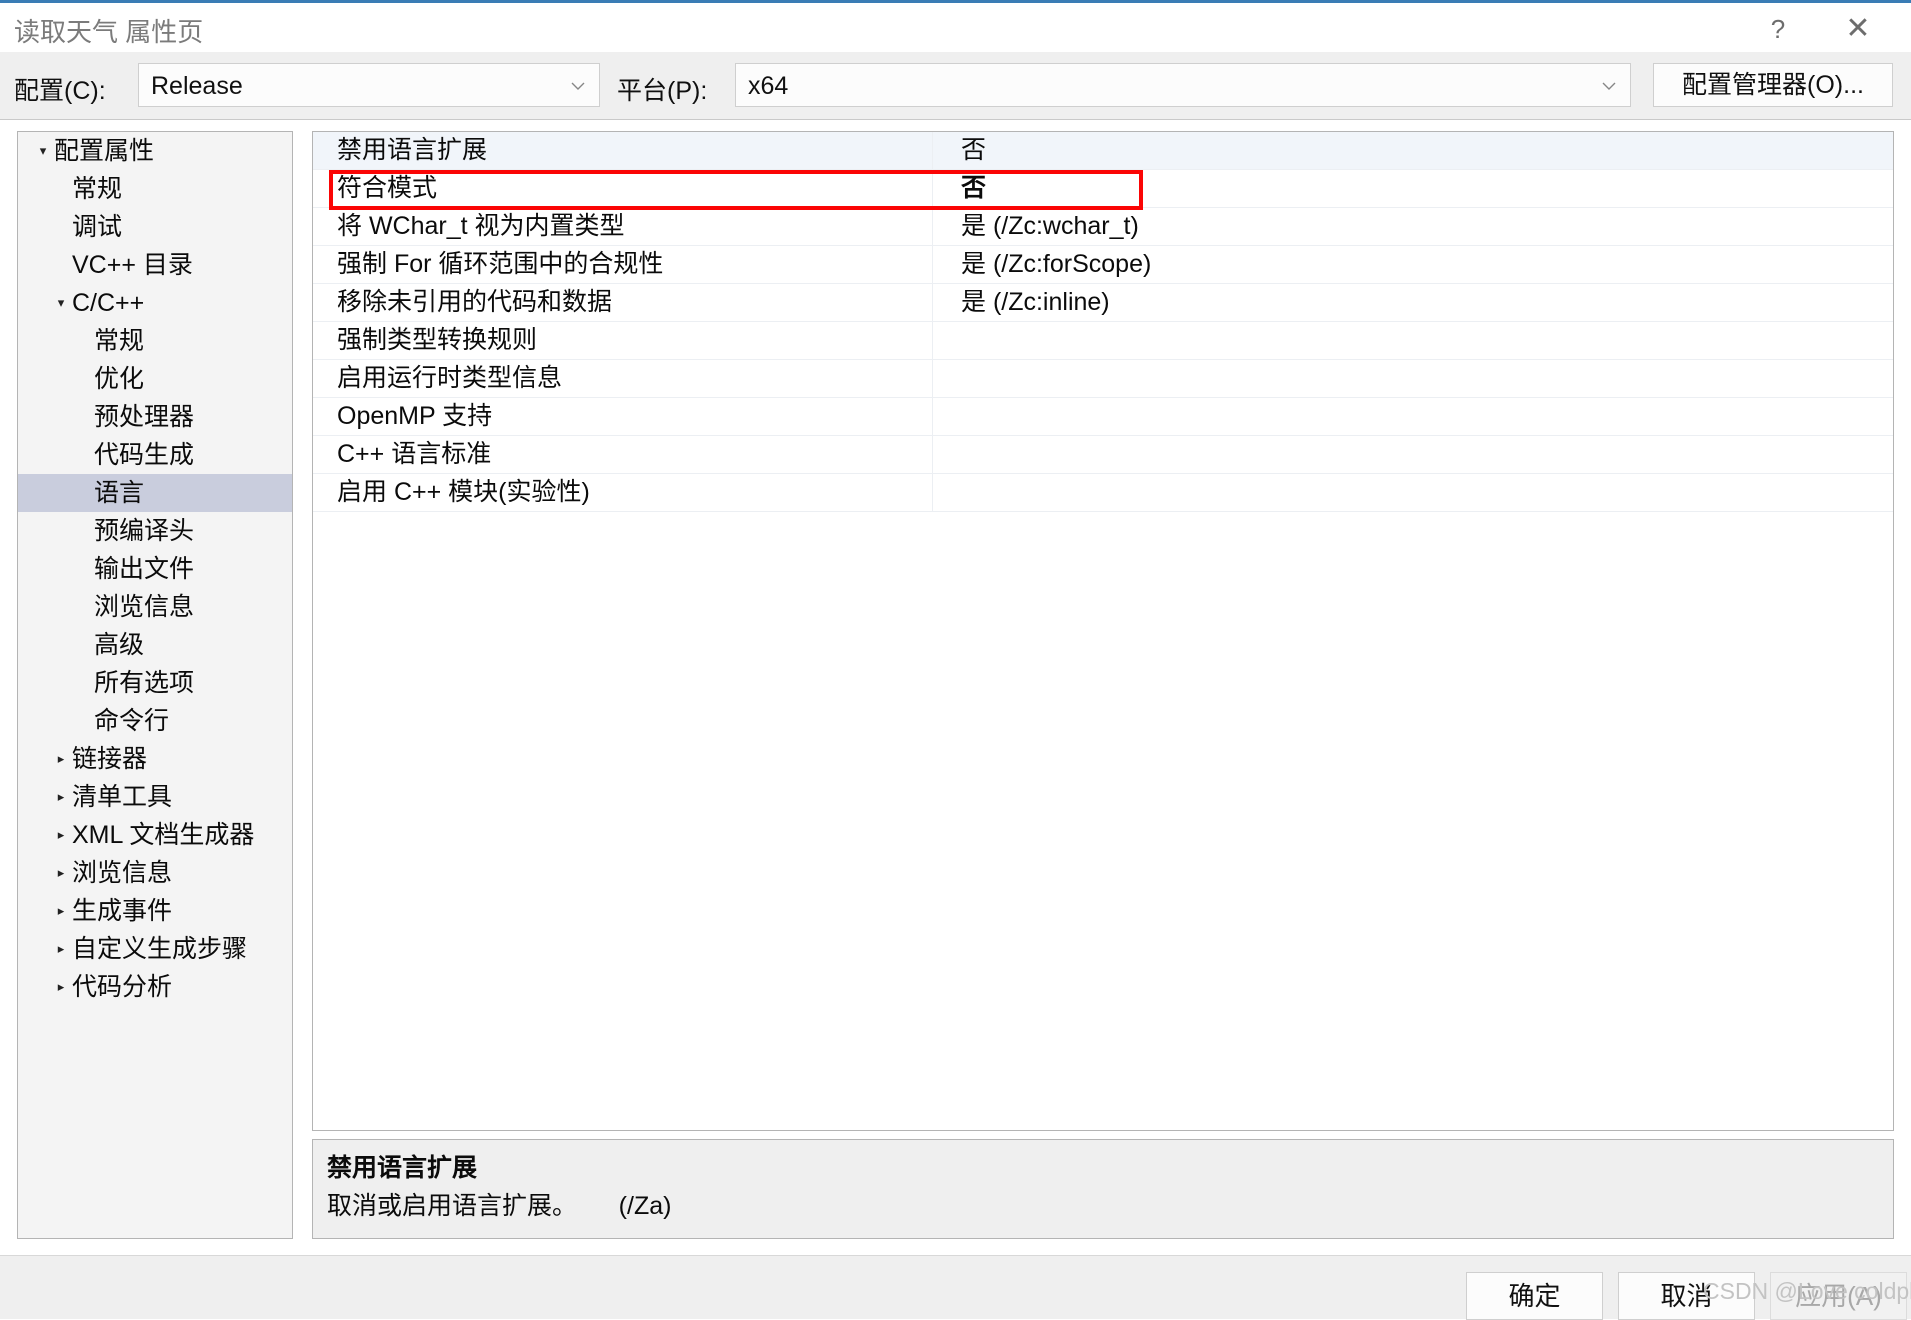 The width and height of the screenshot is (1911, 1320). What do you see at coordinates (122, 911) in the screenshot?
I see `sidebar-item-label: 生成事件` at bounding box center [122, 911].